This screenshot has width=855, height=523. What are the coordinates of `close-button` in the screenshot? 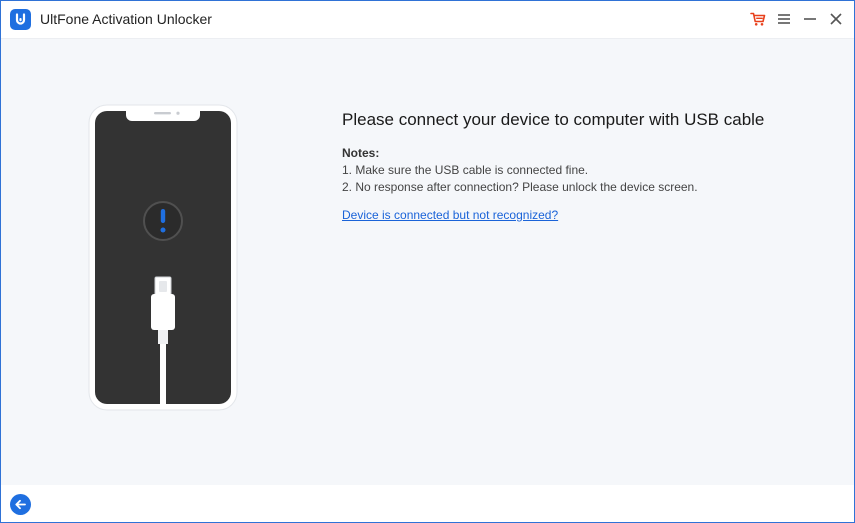 It's located at (836, 19).